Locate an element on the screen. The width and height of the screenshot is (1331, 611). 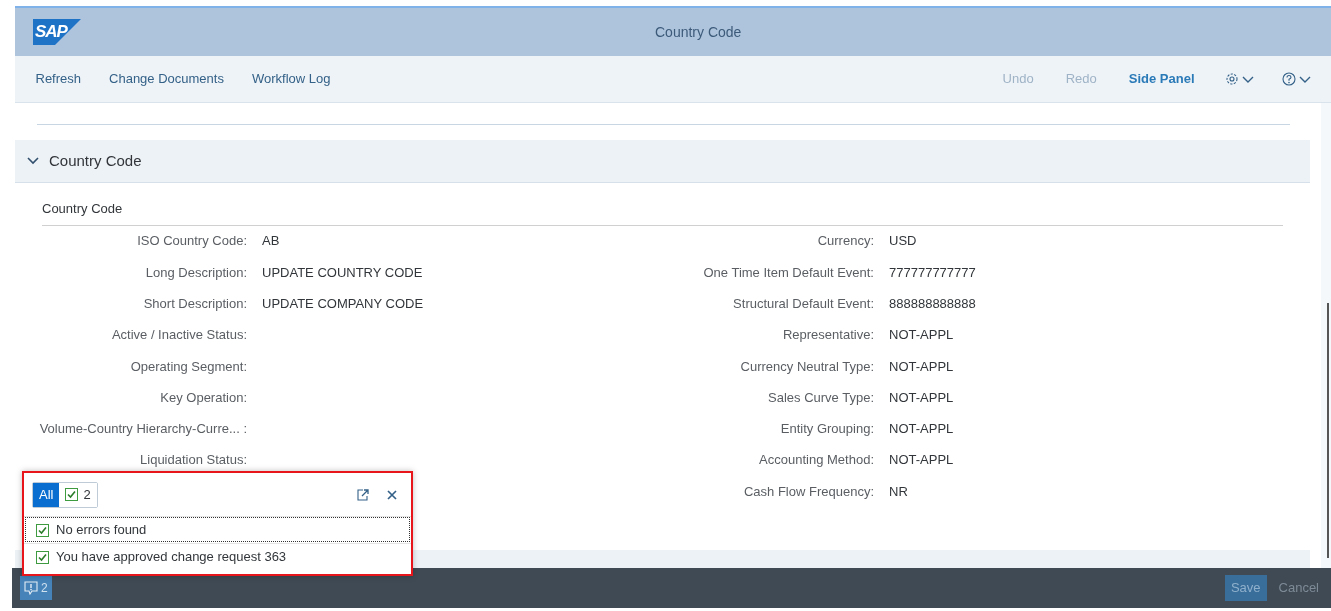
field-label: Volume-Country Hierarchy-Curre... : is located at coordinates (143, 429).